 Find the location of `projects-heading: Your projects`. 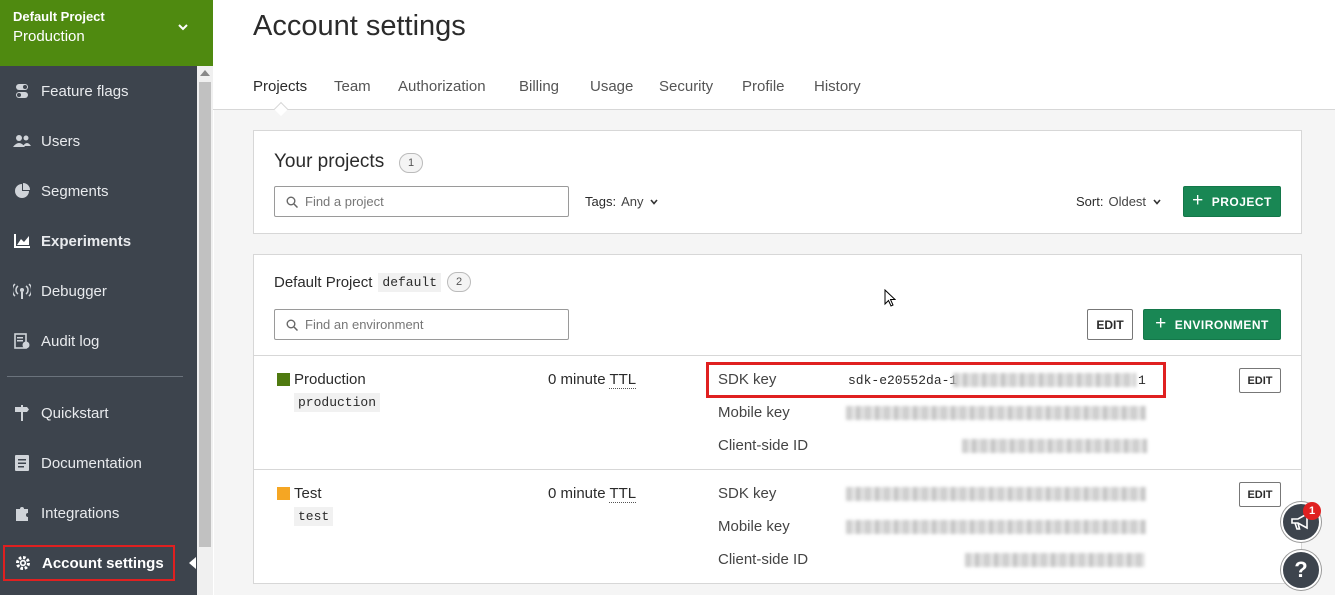

projects-heading: Your projects is located at coordinates (329, 161).